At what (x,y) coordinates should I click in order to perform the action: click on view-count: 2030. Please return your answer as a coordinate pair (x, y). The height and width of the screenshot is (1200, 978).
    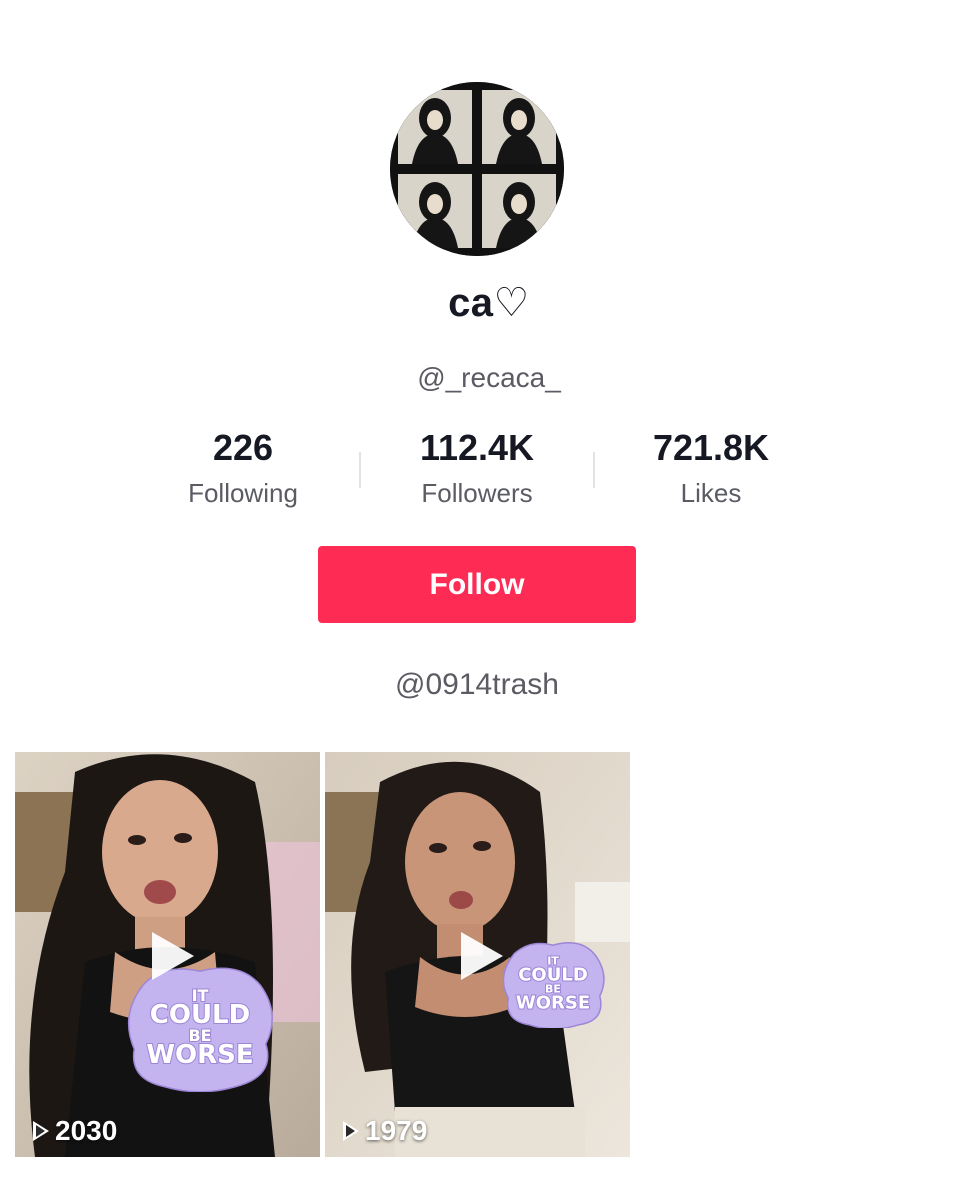
    Looking at the image, I should click on (75, 1131).